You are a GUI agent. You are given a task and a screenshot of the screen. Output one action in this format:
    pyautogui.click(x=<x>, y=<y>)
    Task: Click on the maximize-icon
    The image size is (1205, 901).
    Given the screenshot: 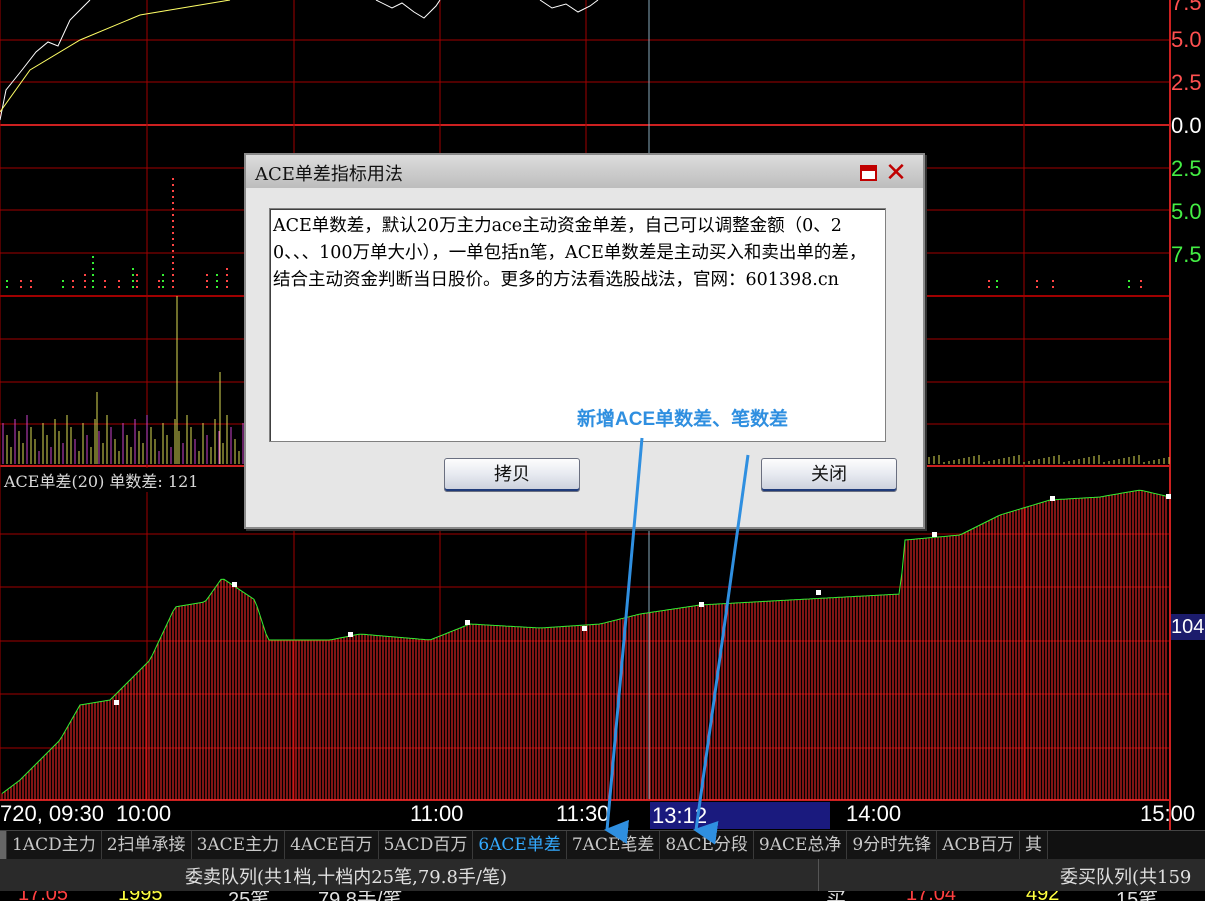 What is the action you would take?
    pyautogui.click(x=868, y=173)
    